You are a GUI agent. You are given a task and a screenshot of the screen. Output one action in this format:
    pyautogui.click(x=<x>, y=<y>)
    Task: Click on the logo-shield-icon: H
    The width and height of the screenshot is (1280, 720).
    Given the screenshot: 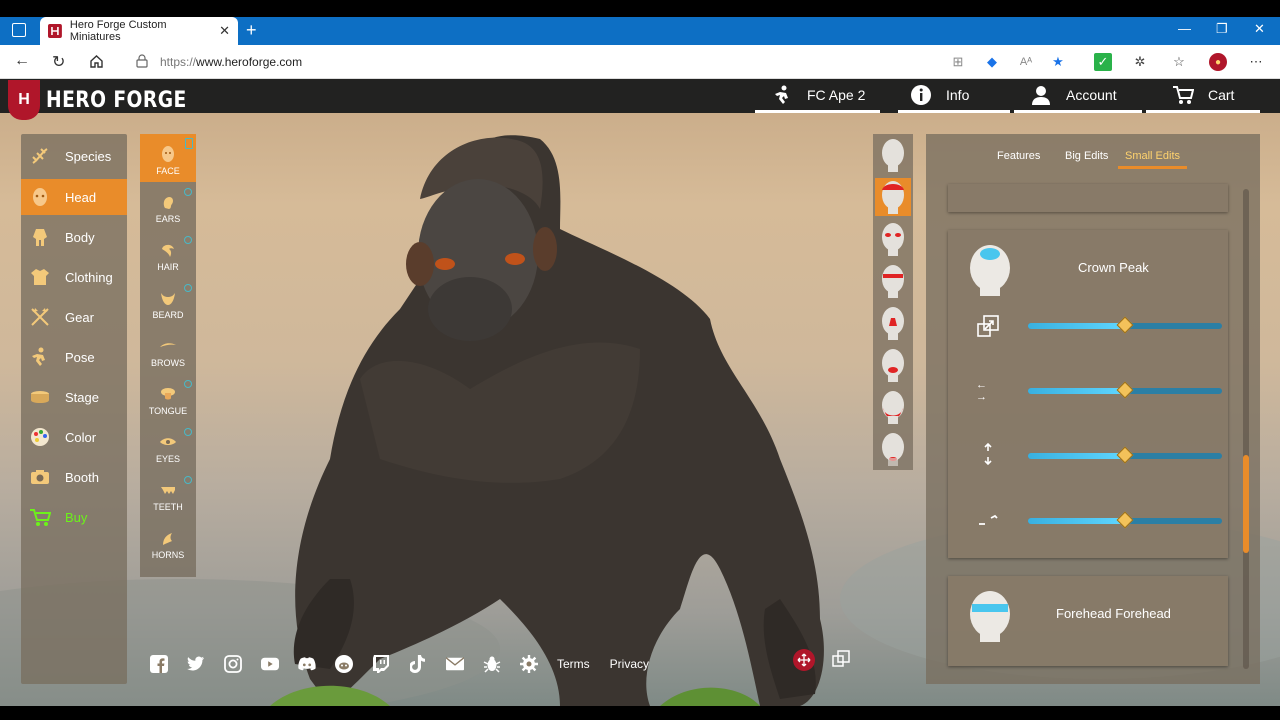 What is the action you would take?
    pyautogui.click(x=24, y=100)
    